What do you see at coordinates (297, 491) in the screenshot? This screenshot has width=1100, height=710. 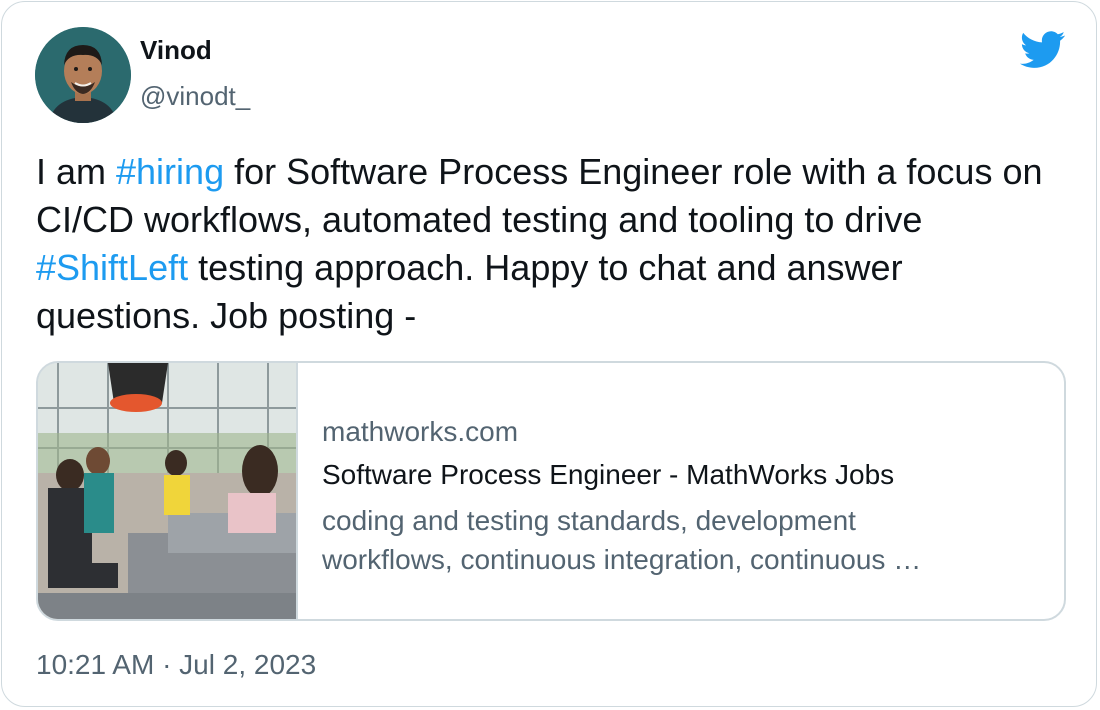 I see `link-card-divider` at bounding box center [297, 491].